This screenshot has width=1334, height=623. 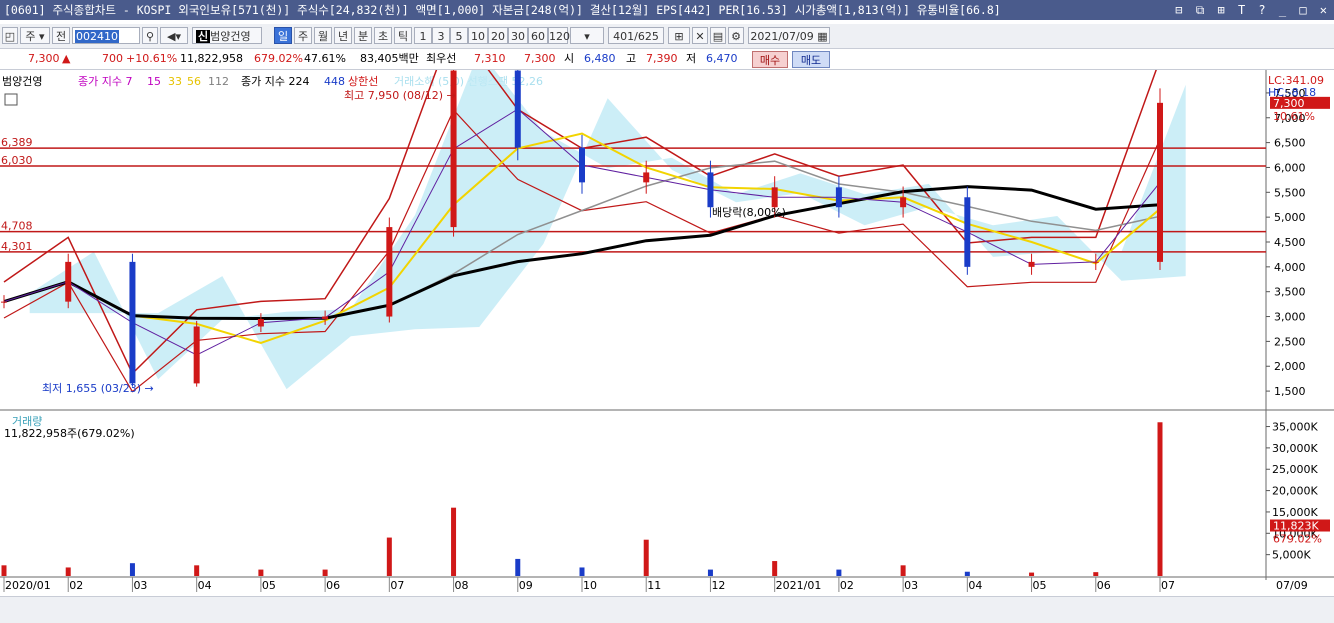 What do you see at coordinates (587, 35) in the screenshot?
I see `interval-custom: ▾` at bounding box center [587, 35].